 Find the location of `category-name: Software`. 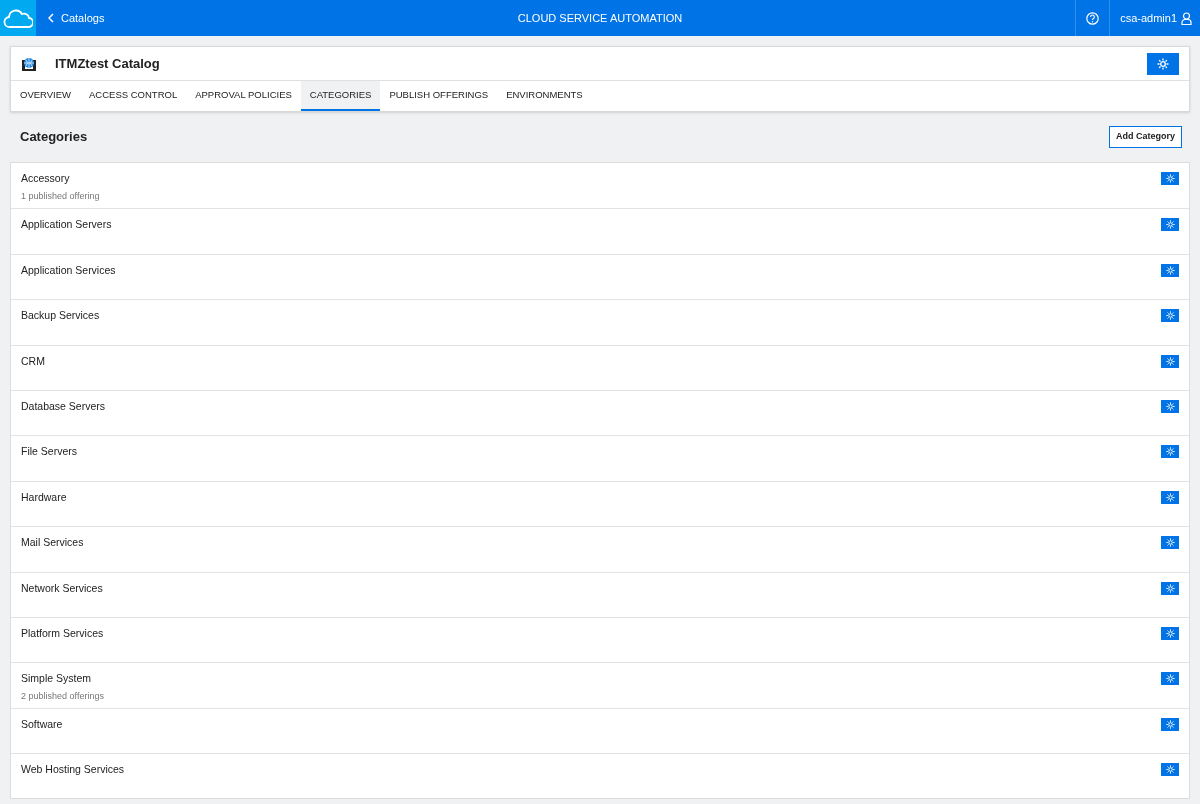

category-name: Software is located at coordinates (42, 724).